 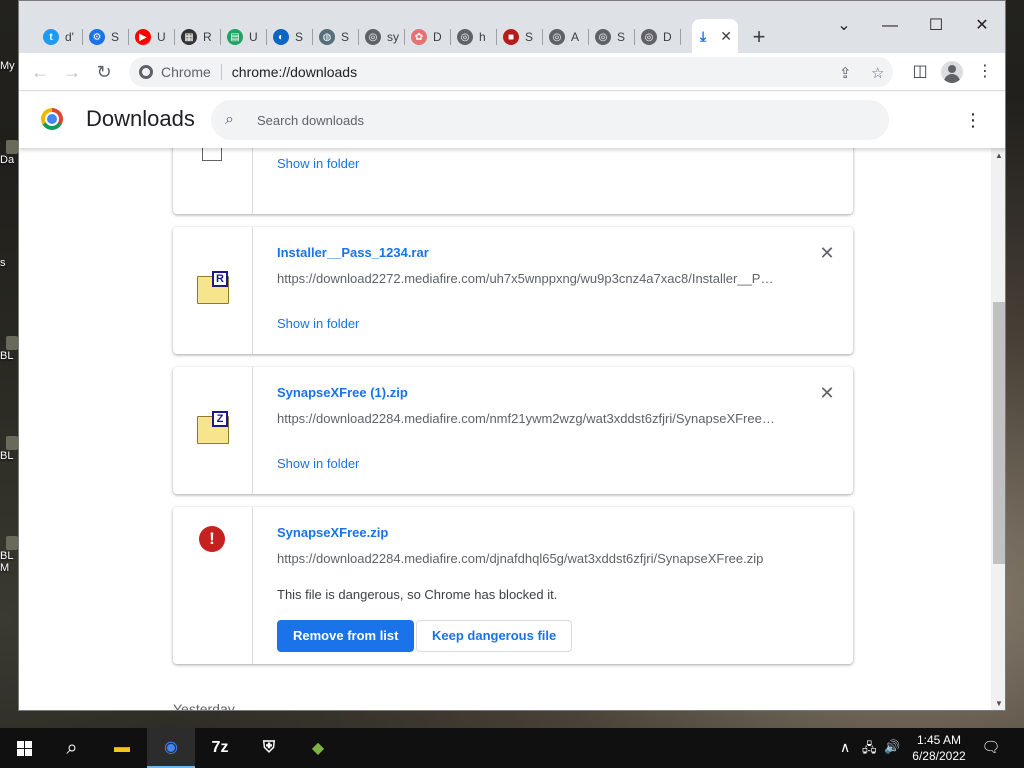 I want to click on gear-icon: ⚙, so click(x=97, y=37).